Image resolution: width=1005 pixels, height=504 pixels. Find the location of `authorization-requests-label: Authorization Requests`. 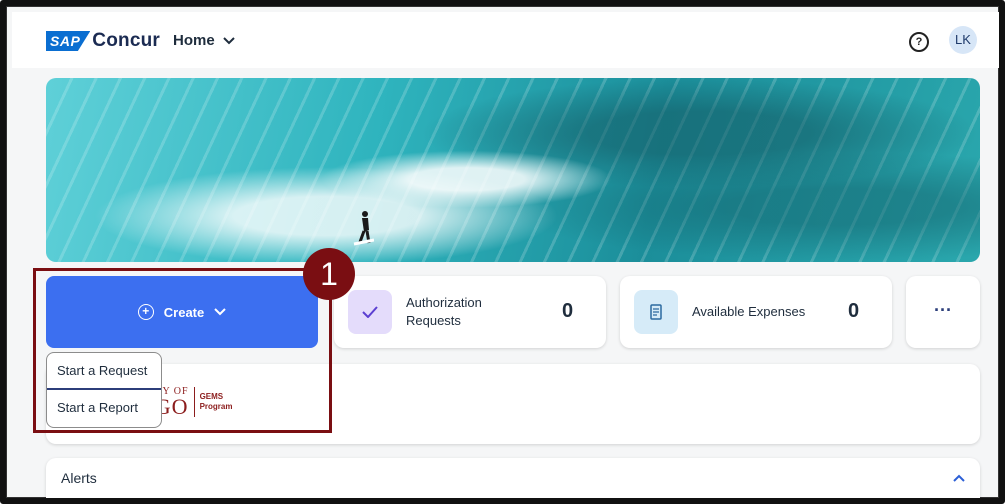

authorization-requests-label: Authorization Requests is located at coordinates (444, 312).